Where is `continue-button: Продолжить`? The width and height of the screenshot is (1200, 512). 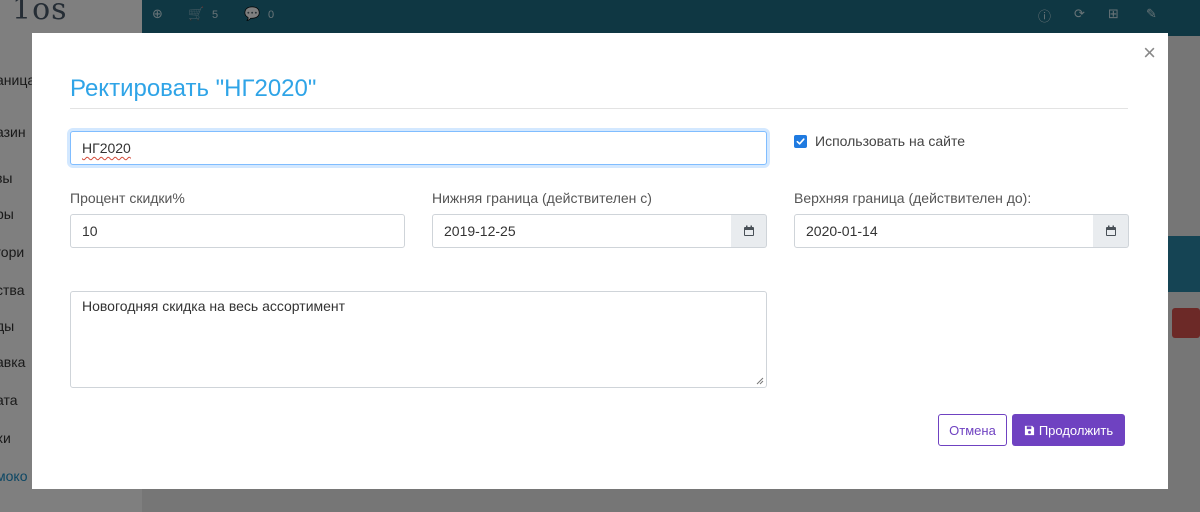 continue-button: Продолжить is located at coordinates (1068, 430).